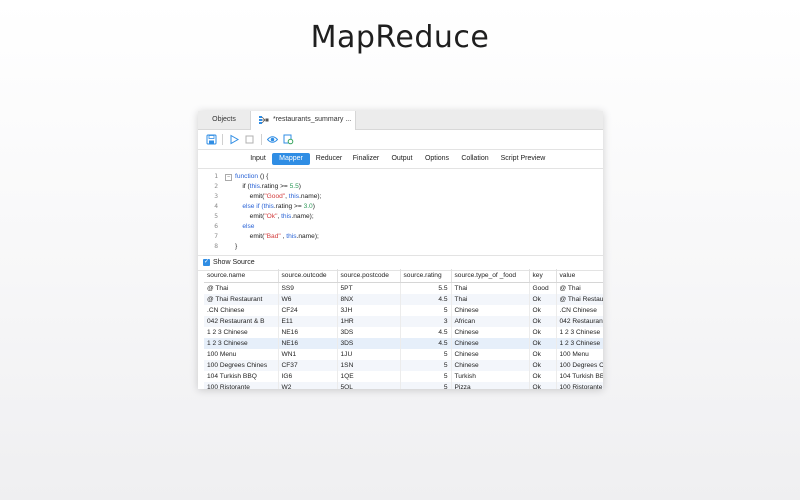 This screenshot has height=500, width=800. Describe the element at coordinates (275, 206) in the screenshot. I see `code-text: else if (this.rating >= 3.0)` at that location.